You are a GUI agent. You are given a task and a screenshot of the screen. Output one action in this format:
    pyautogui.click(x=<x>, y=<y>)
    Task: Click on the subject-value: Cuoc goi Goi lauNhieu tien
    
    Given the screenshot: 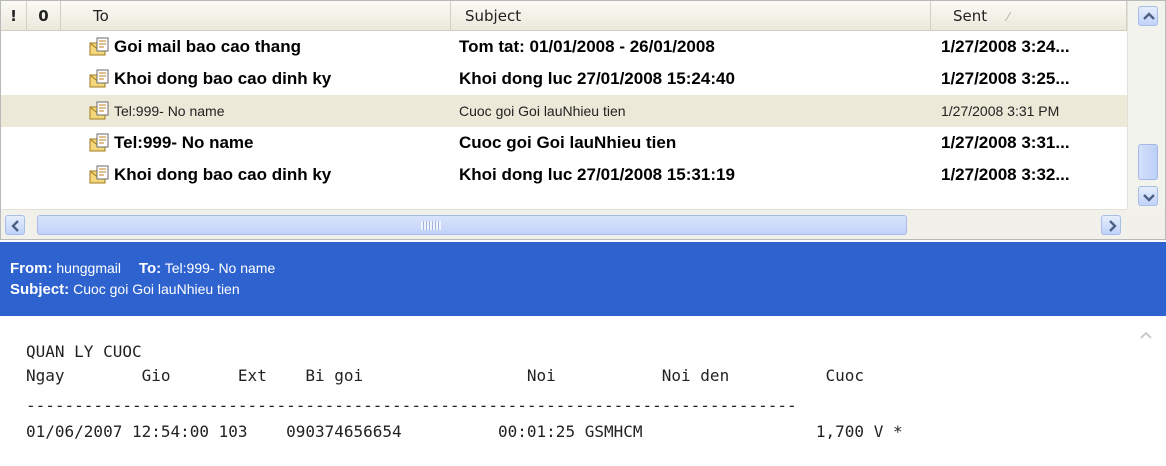 What is the action you would take?
    pyautogui.click(x=156, y=289)
    